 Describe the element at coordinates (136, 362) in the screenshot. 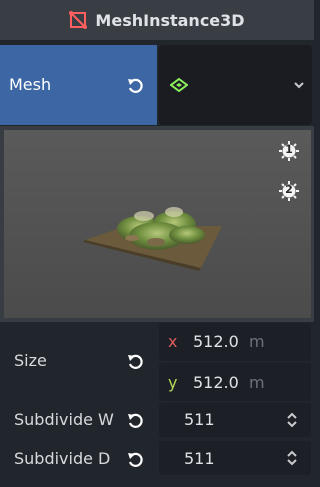

I see `size-revert-icon` at that location.